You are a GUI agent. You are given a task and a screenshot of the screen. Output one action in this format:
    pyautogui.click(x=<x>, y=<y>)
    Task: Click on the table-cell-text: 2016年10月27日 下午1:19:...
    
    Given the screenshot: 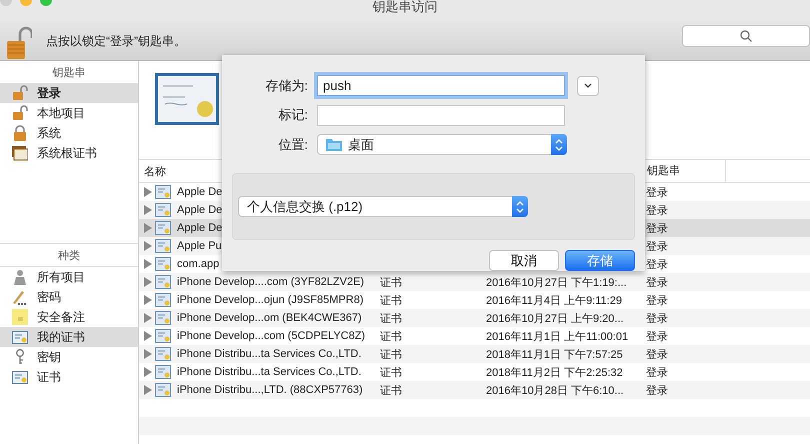 What is the action you would take?
    pyautogui.click(x=556, y=283)
    